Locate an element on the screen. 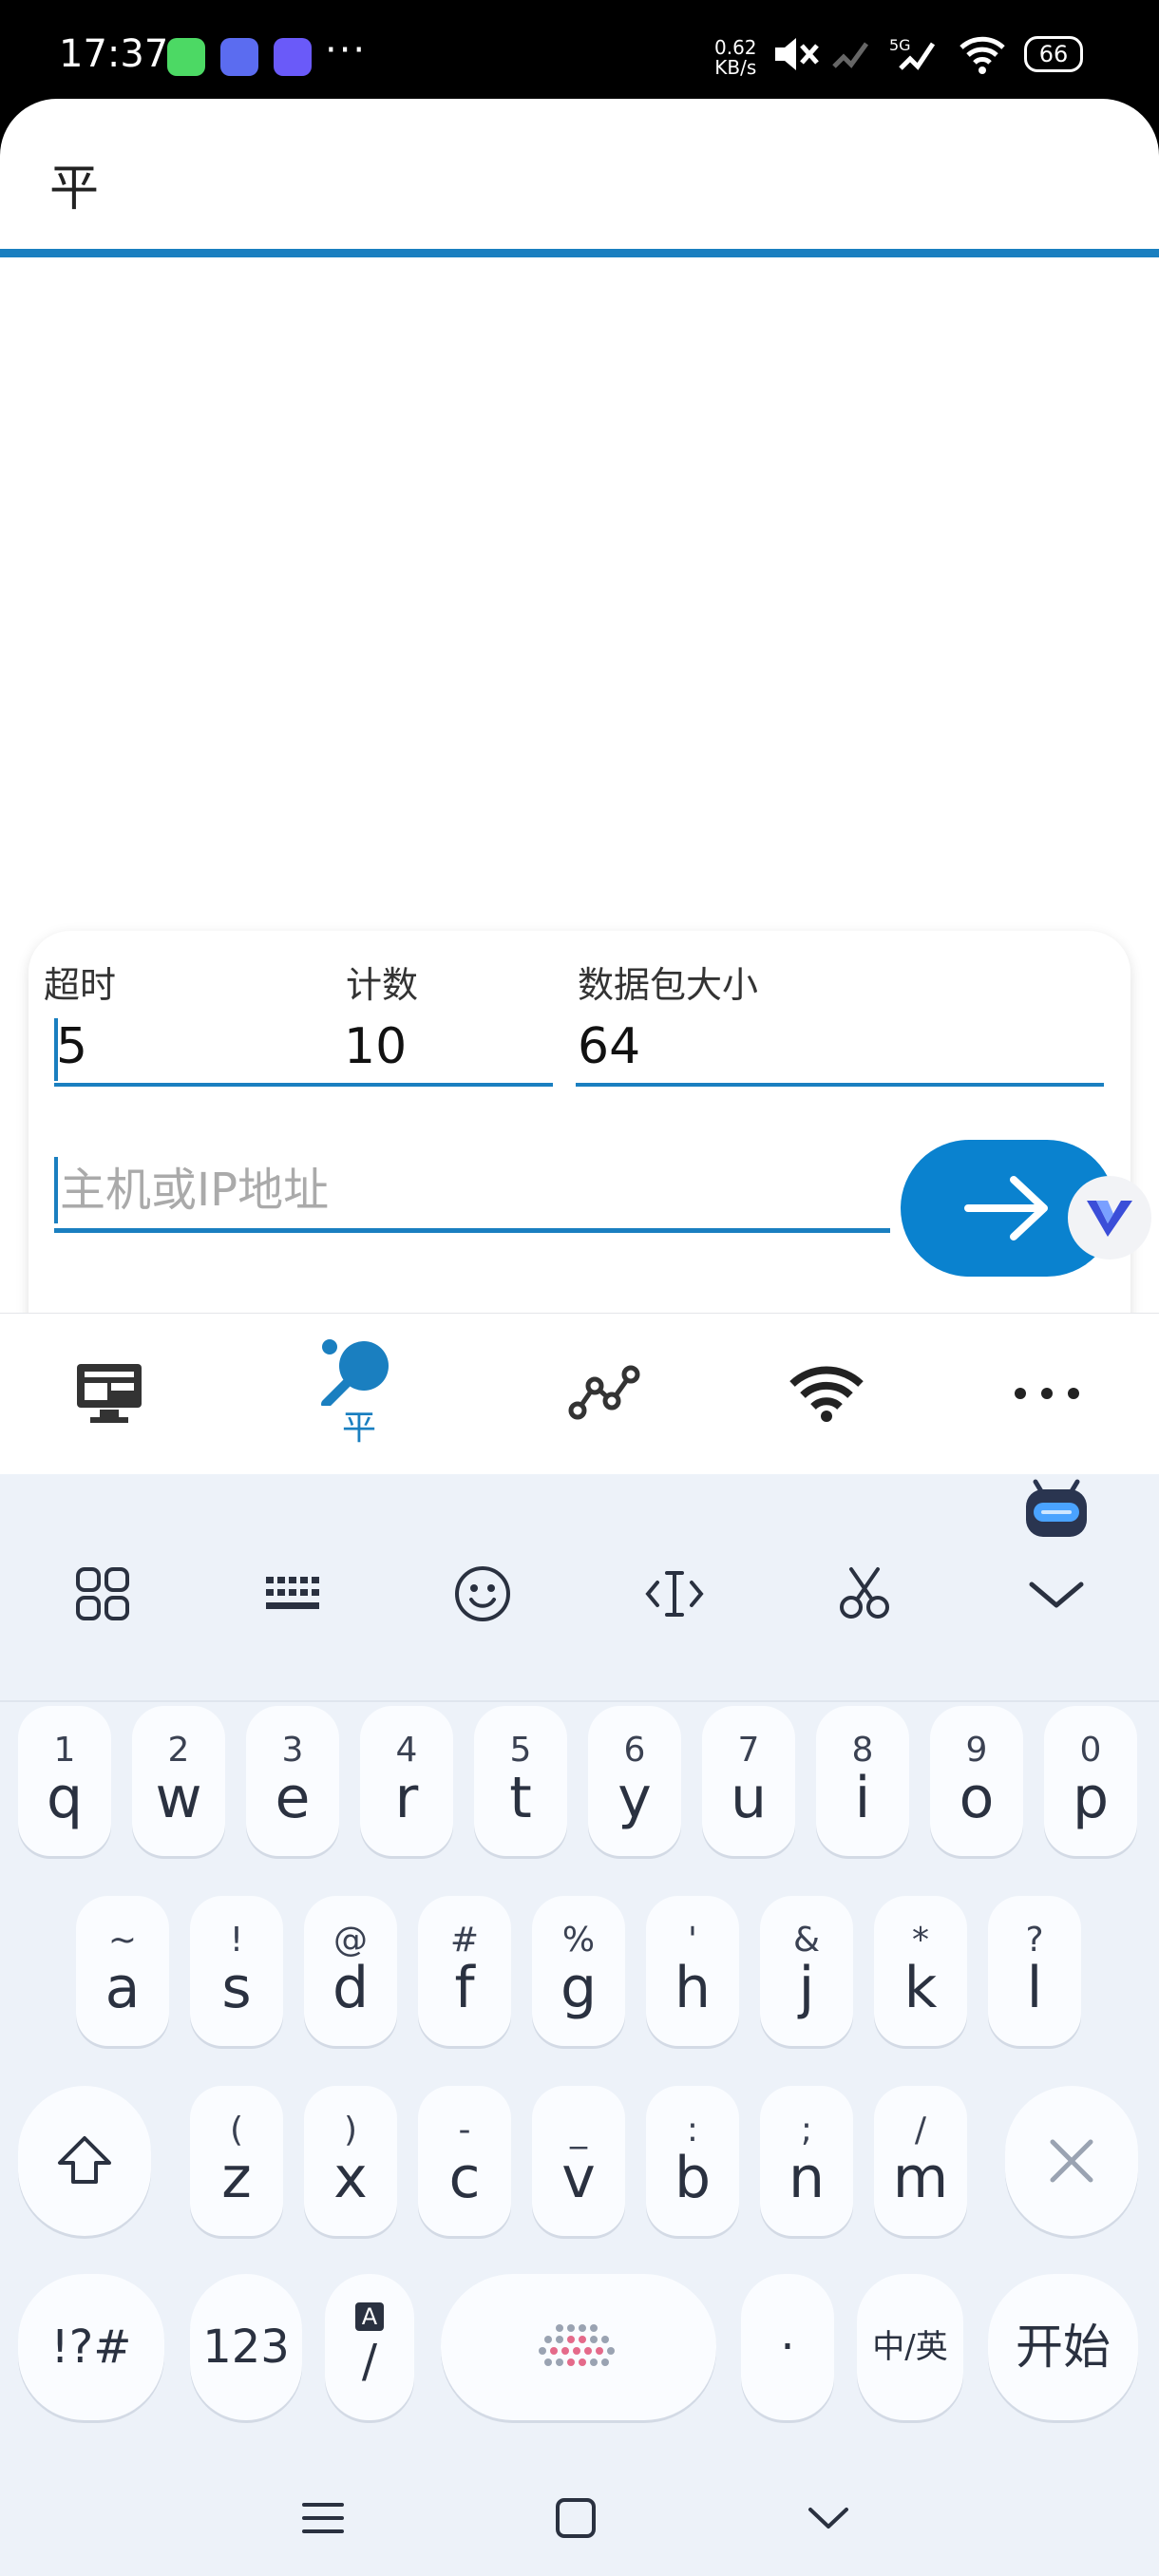 The height and width of the screenshot is (2576, 1159). bottom-navigation: 平 is located at coordinates (579, 1393).